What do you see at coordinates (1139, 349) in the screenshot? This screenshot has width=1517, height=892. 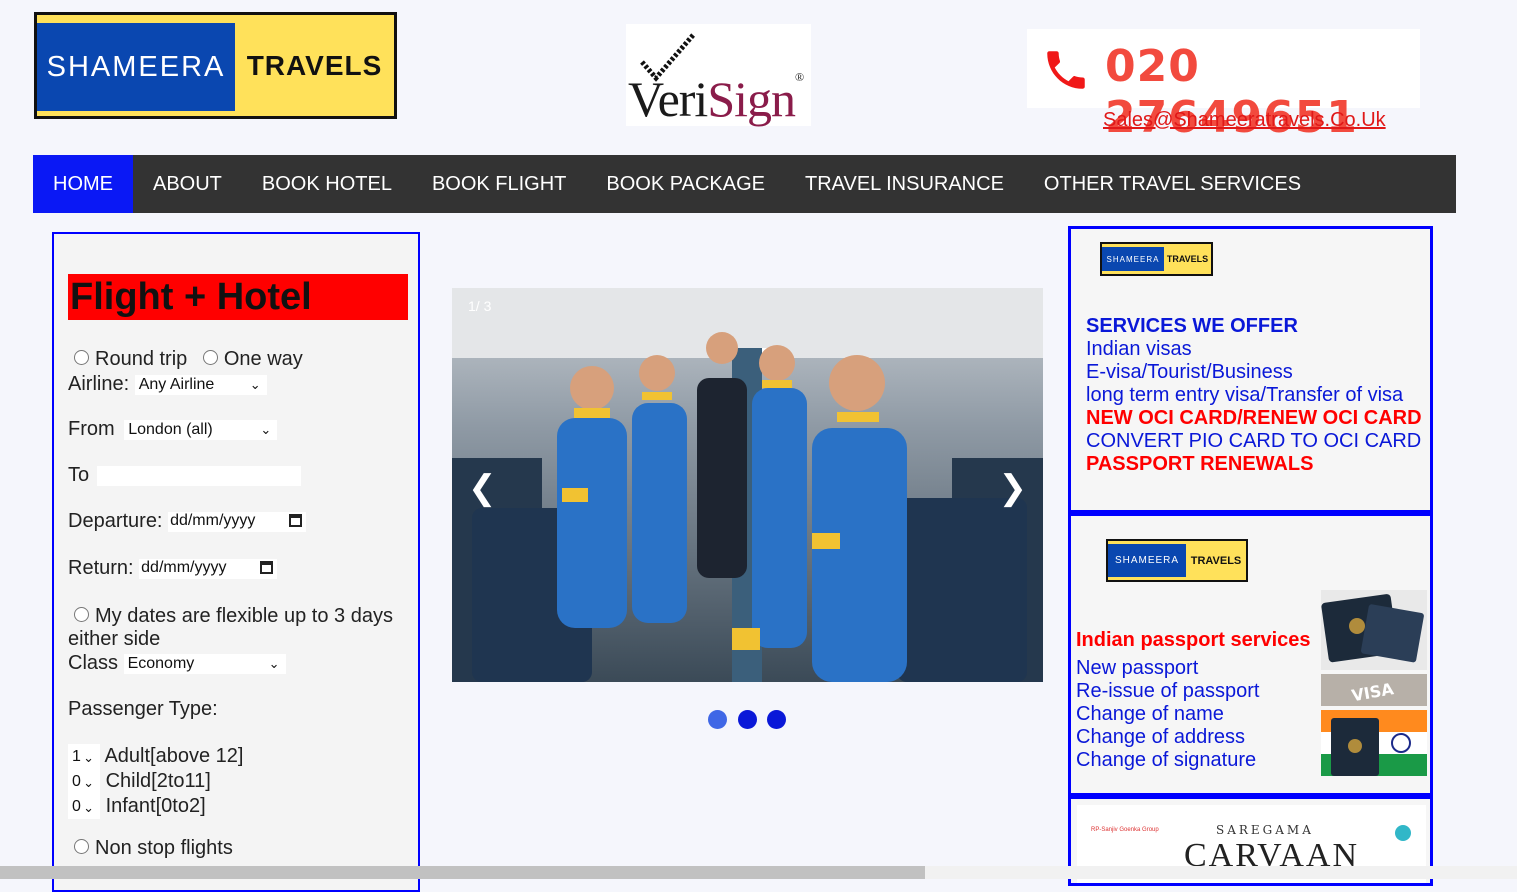 I see `service-item: Indian visas` at bounding box center [1139, 349].